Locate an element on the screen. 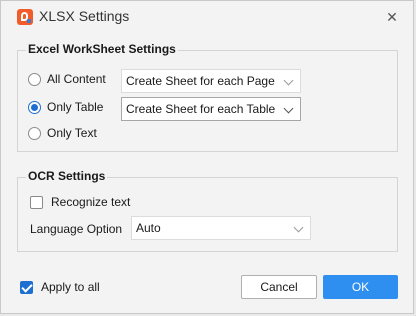  radio-all-content: All Content is located at coordinates (67, 79).